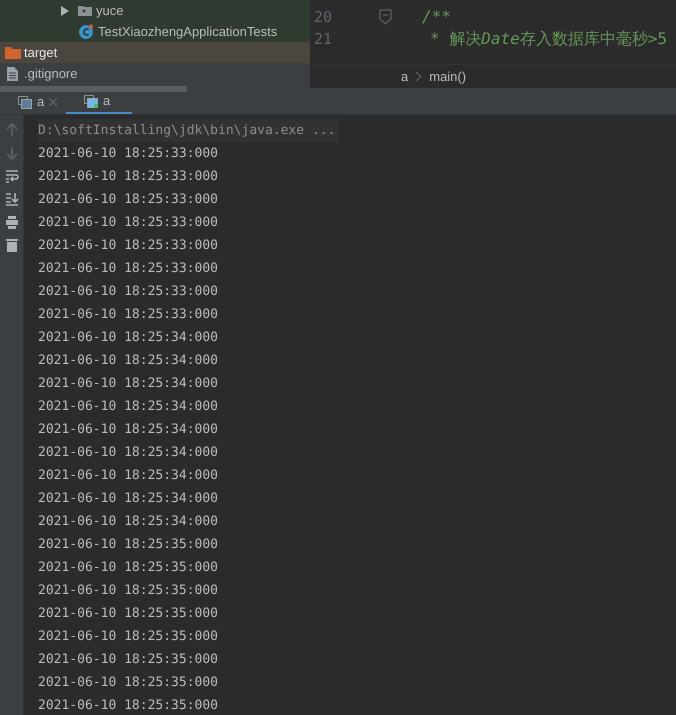 The width and height of the screenshot is (676, 715). Describe the element at coordinates (548, 39) in the screenshot. I see `code-comment: * 解决Date存入数据库中毫秒>5` at that location.